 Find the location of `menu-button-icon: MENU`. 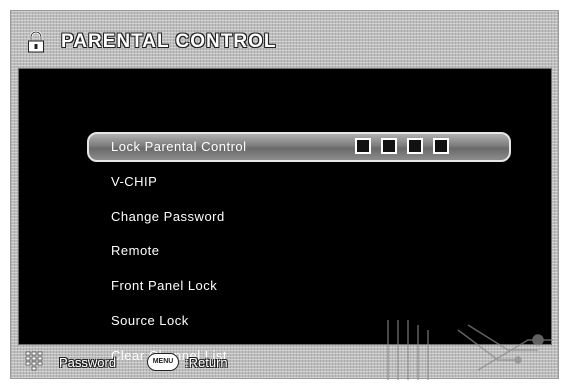

menu-button-icon: MENU is located at coordinates (163, 362).